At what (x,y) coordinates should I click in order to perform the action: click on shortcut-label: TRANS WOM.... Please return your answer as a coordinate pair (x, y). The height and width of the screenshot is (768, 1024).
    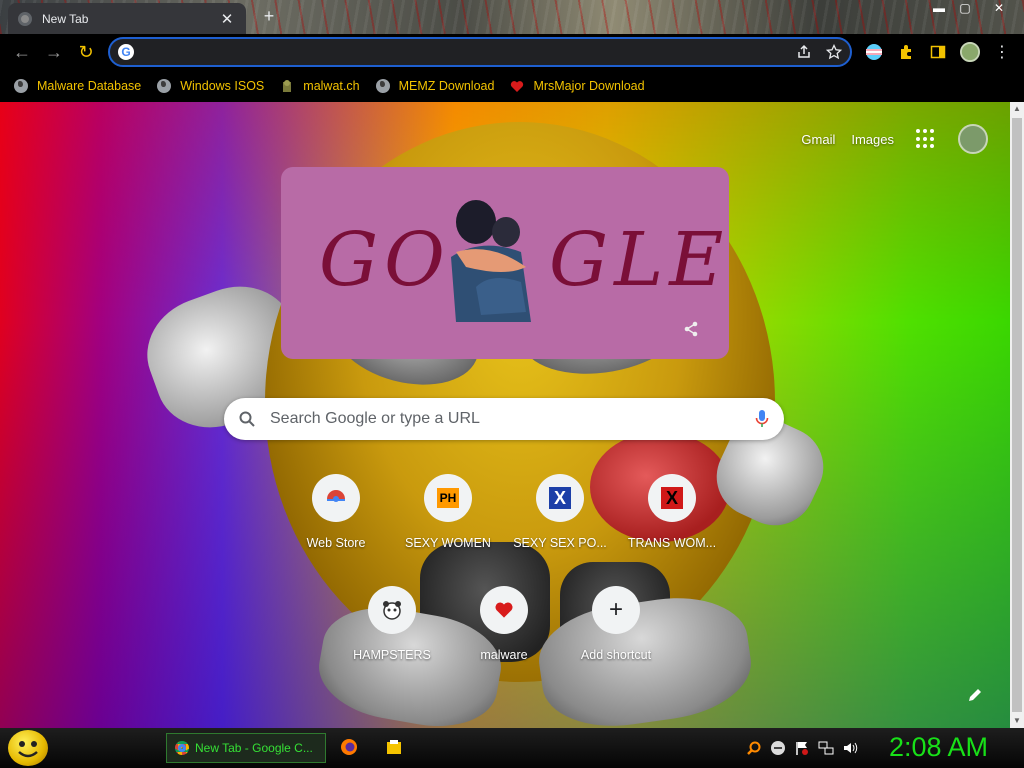
    Looking at the image, I should click on (672, 543).